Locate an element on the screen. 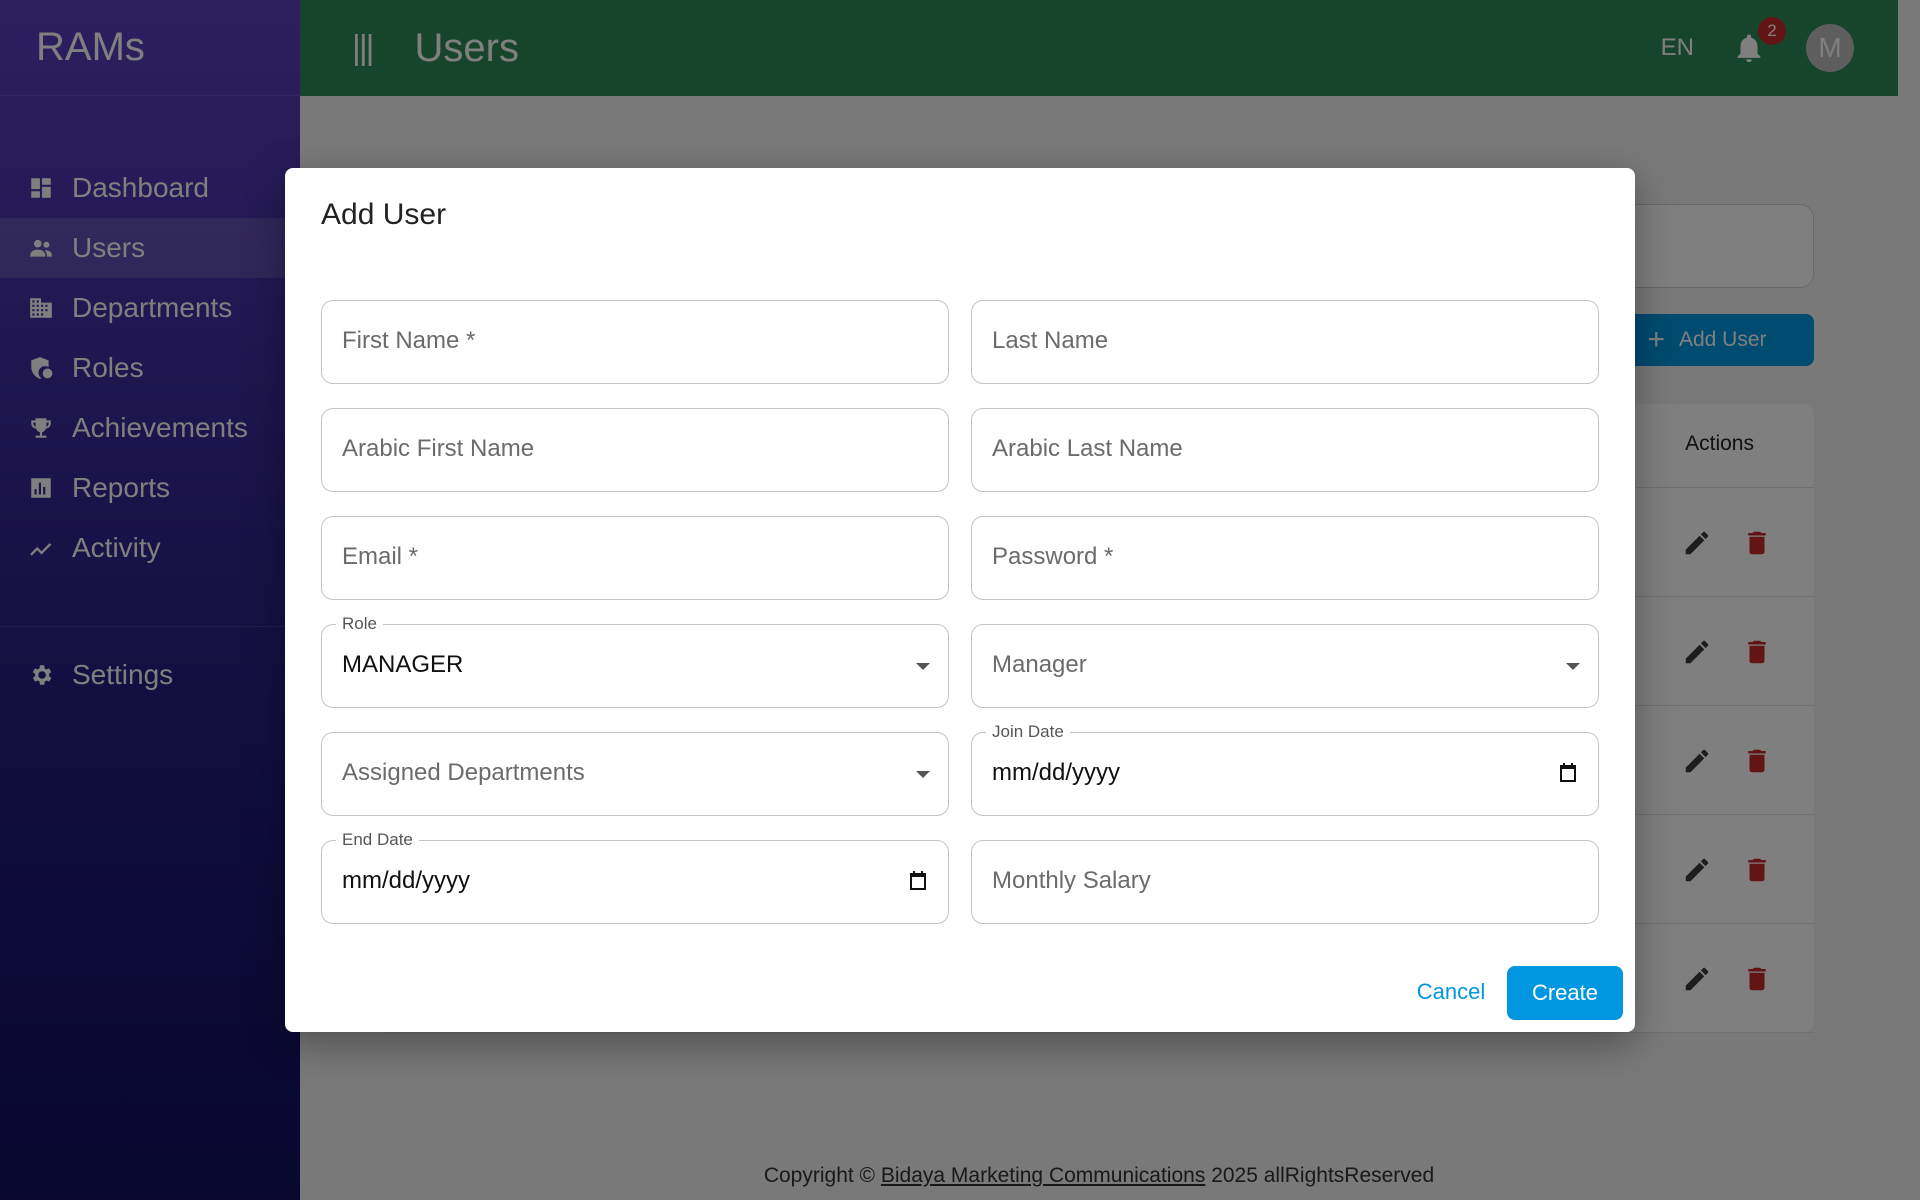 This screenshot has height=1200, width=1920. manager-select: Manager is located at coordinates (1285, 666).